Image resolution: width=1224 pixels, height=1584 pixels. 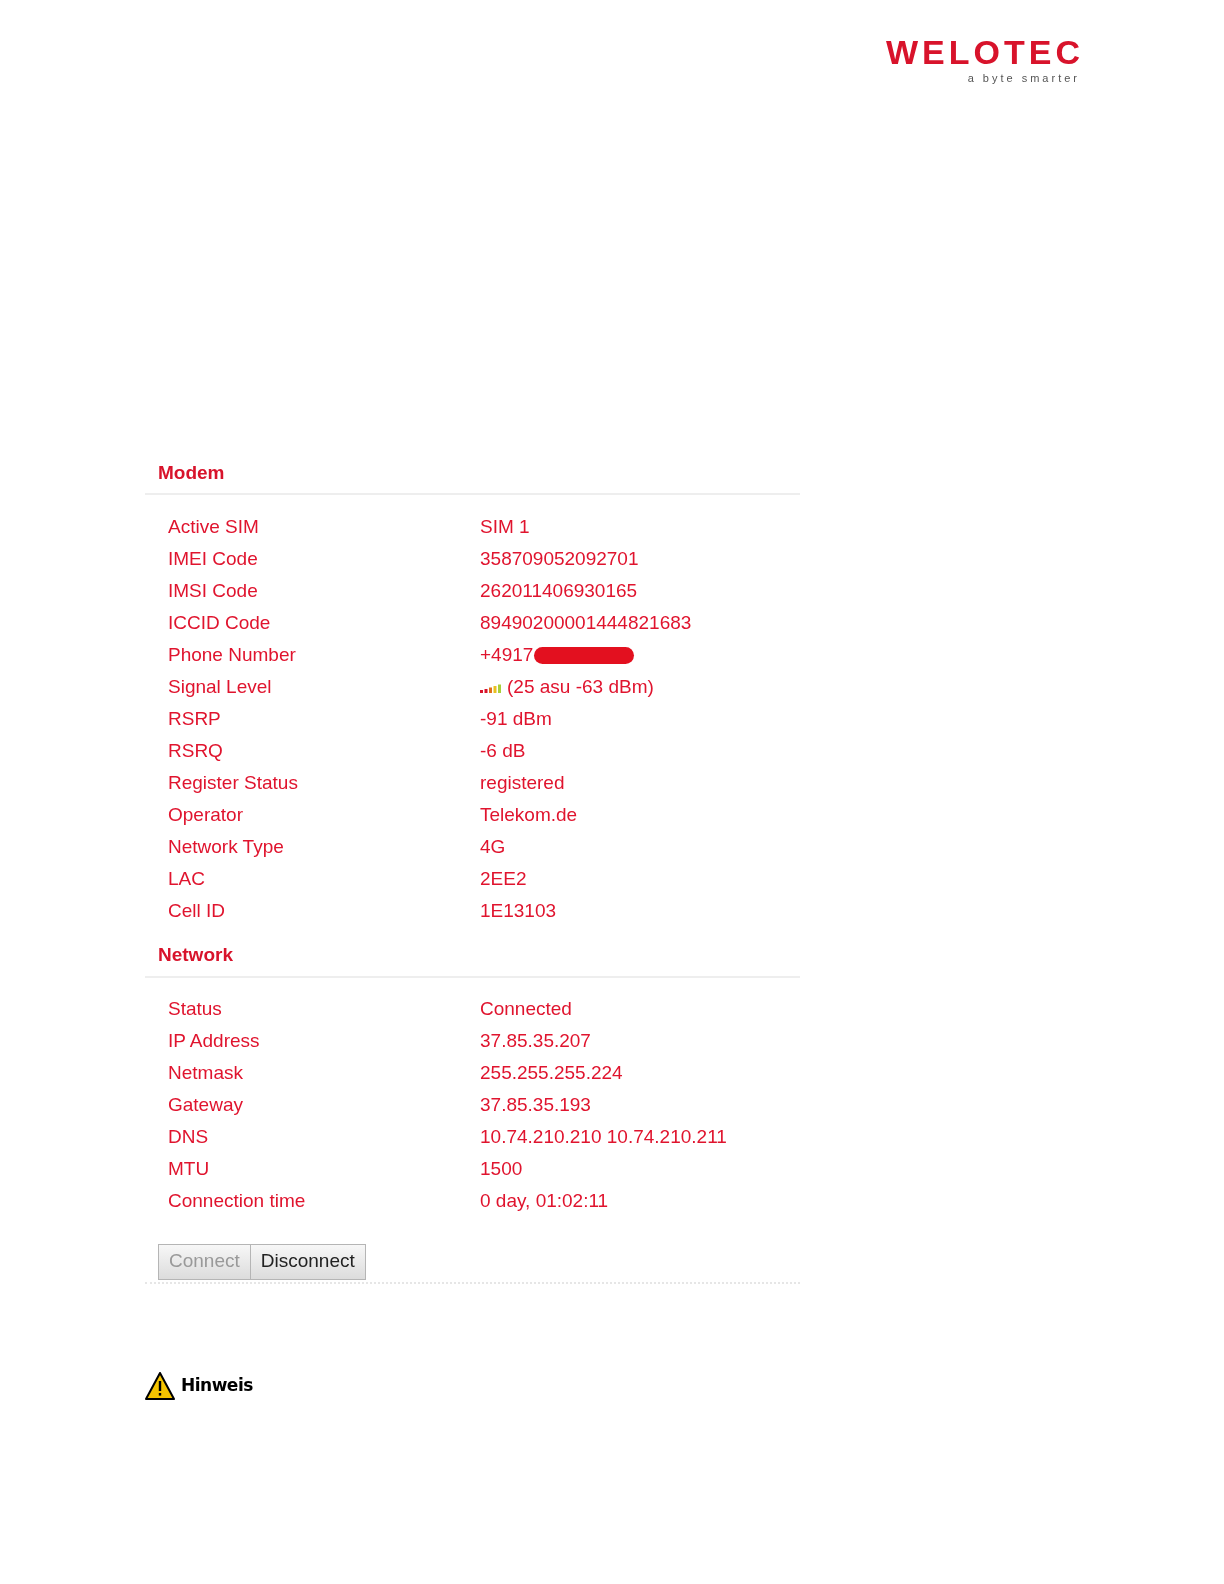 What do you see at coordinates (472, 959) in the screenshot?
I see `section-heading: Network` at bounding box center [472, 959].